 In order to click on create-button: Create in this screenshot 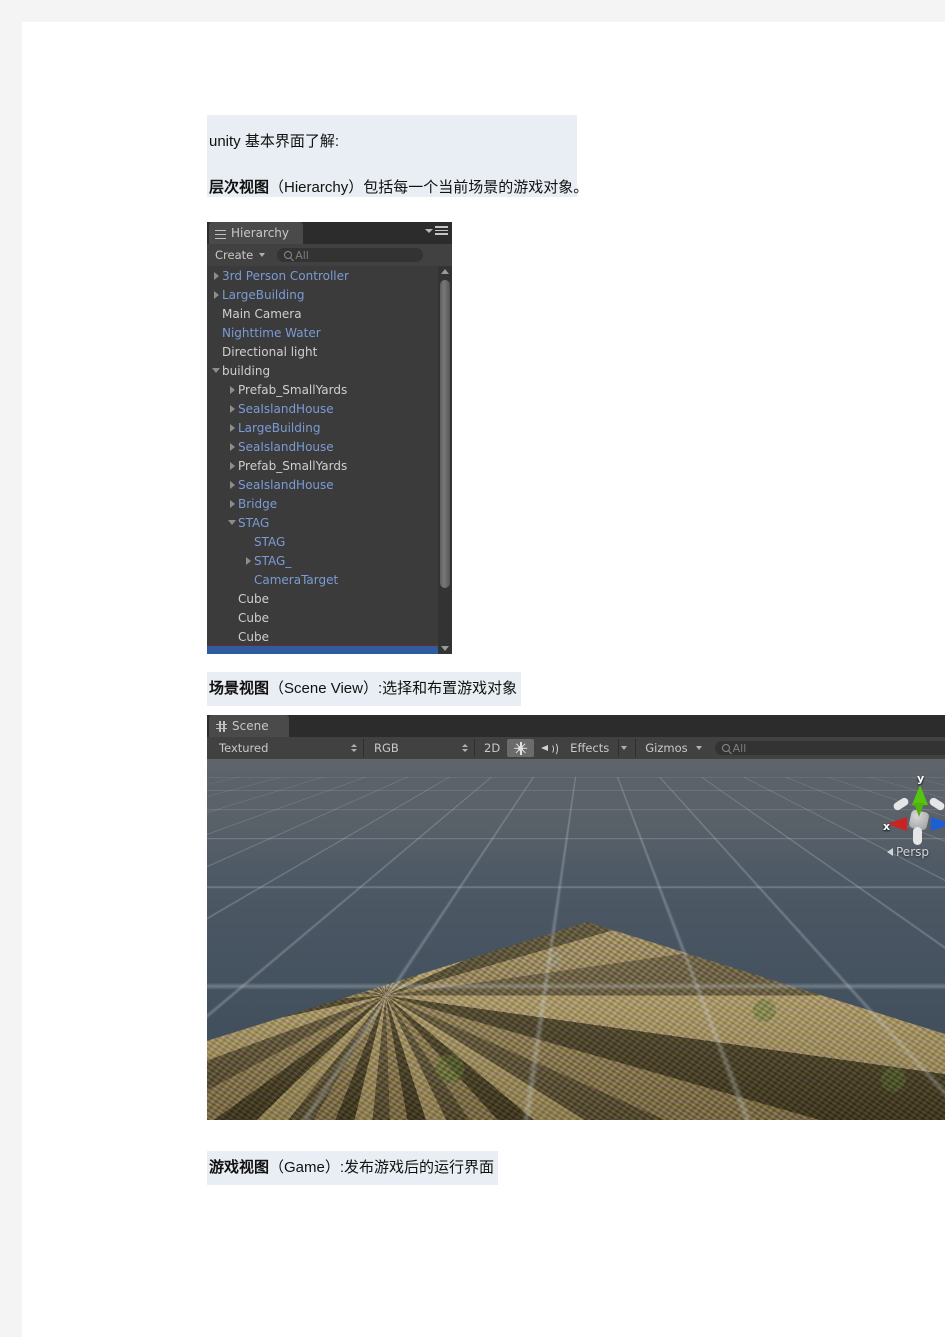, I will do `click(241, 255)`.